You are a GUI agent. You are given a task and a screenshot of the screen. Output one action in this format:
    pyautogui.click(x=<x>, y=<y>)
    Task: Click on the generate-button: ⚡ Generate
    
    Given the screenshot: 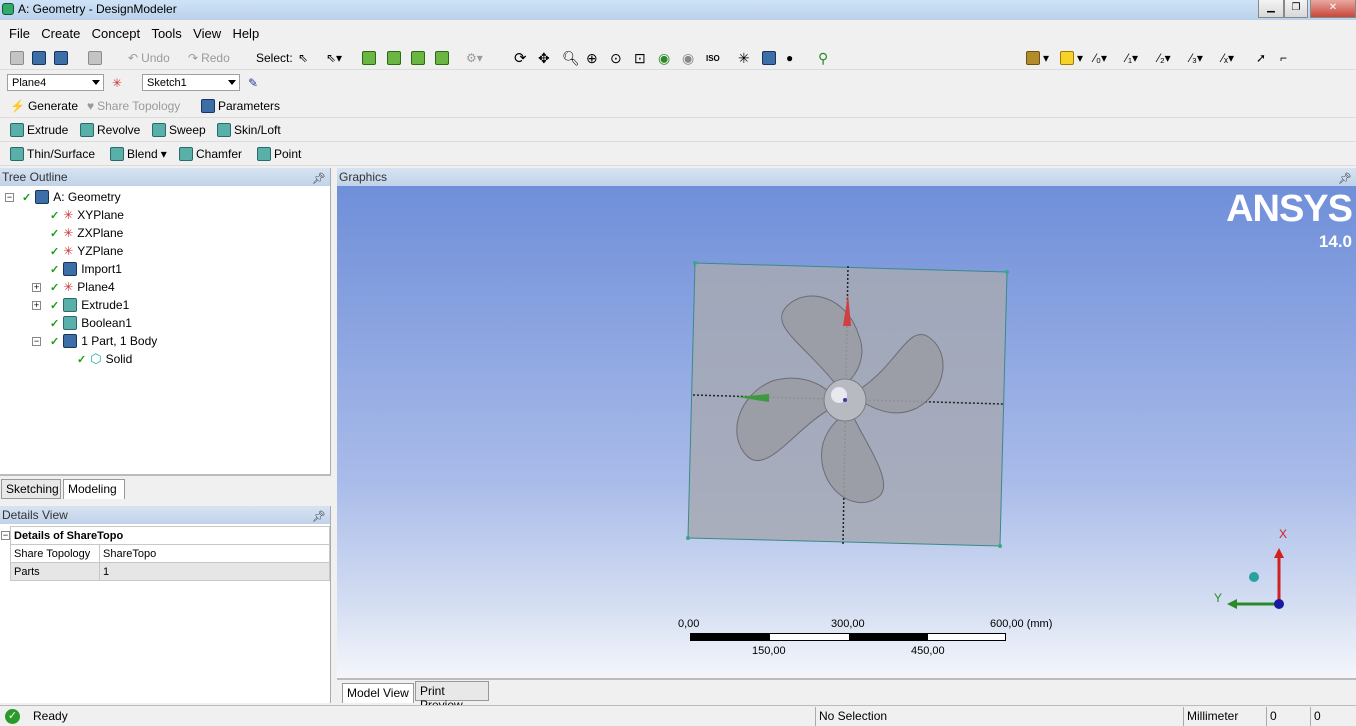 What is the action you would take?
    pyautogui.click(x=44, y=106)
    